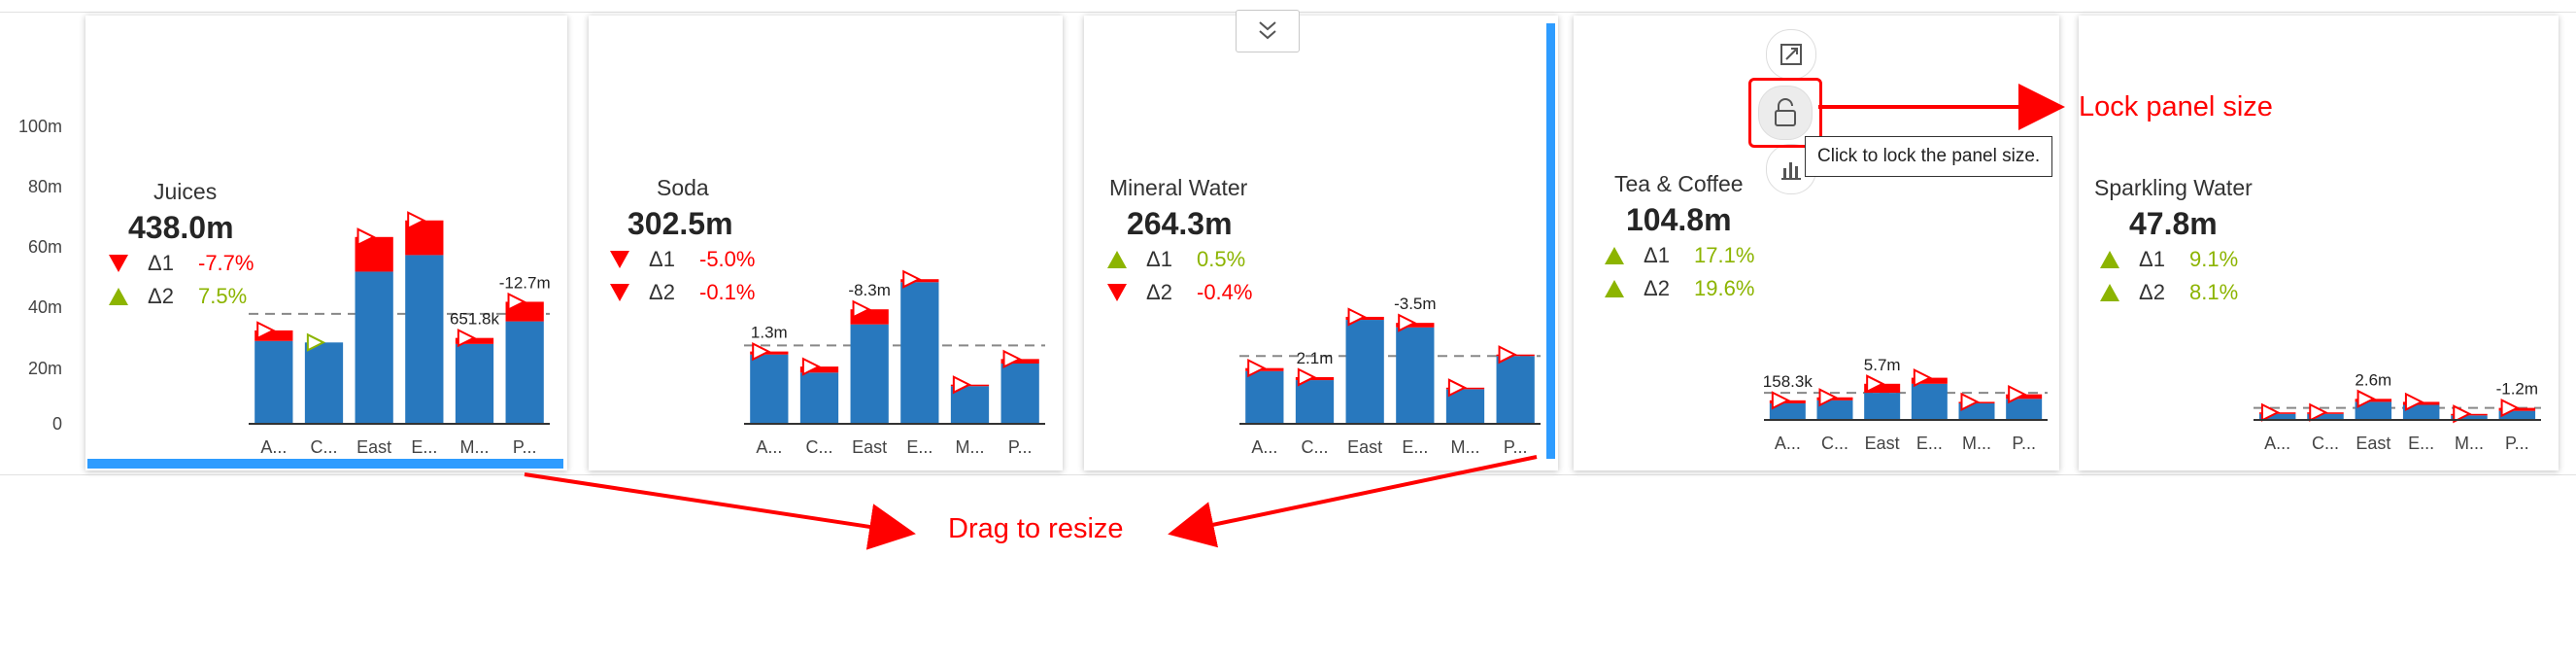 This screenshot has height=661, width=2576. I want to click on drag-arrow-right, so click(1353, 502).